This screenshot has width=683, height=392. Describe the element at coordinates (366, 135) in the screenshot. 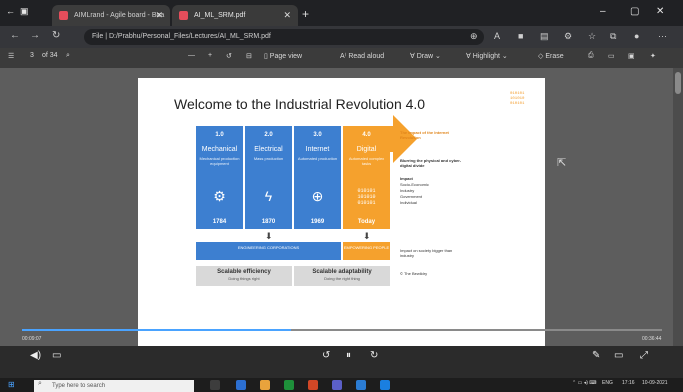

I see `era-number: 4.0` at that location.